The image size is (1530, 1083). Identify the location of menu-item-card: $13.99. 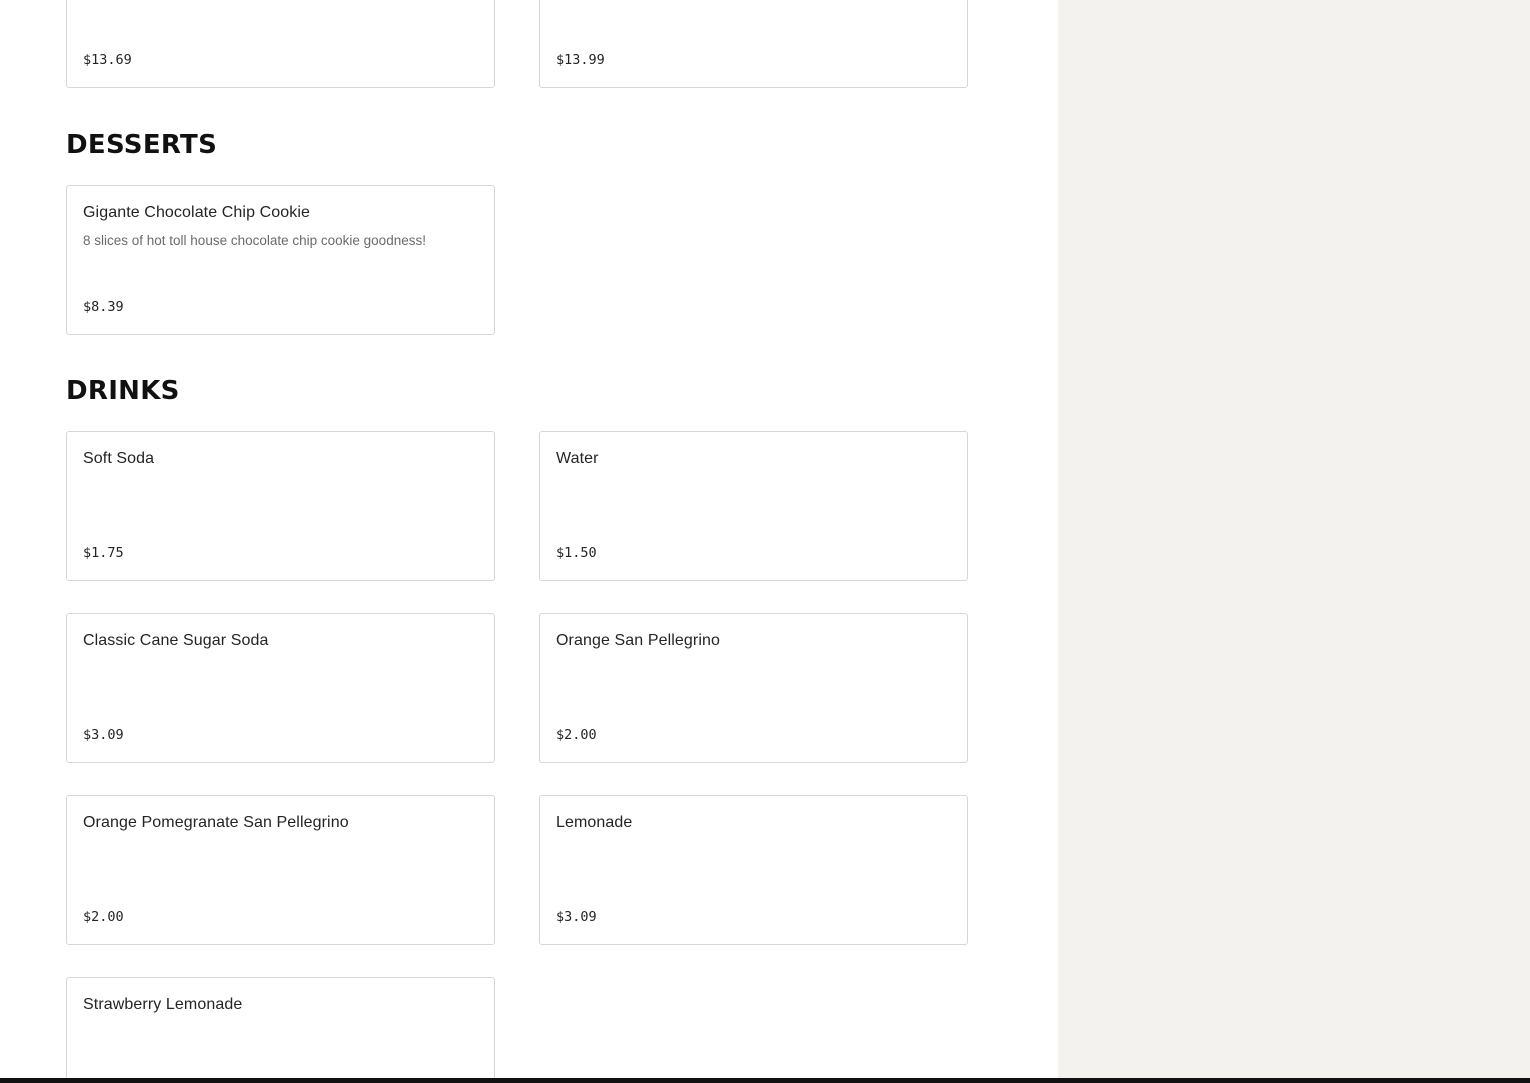
(753, 44).